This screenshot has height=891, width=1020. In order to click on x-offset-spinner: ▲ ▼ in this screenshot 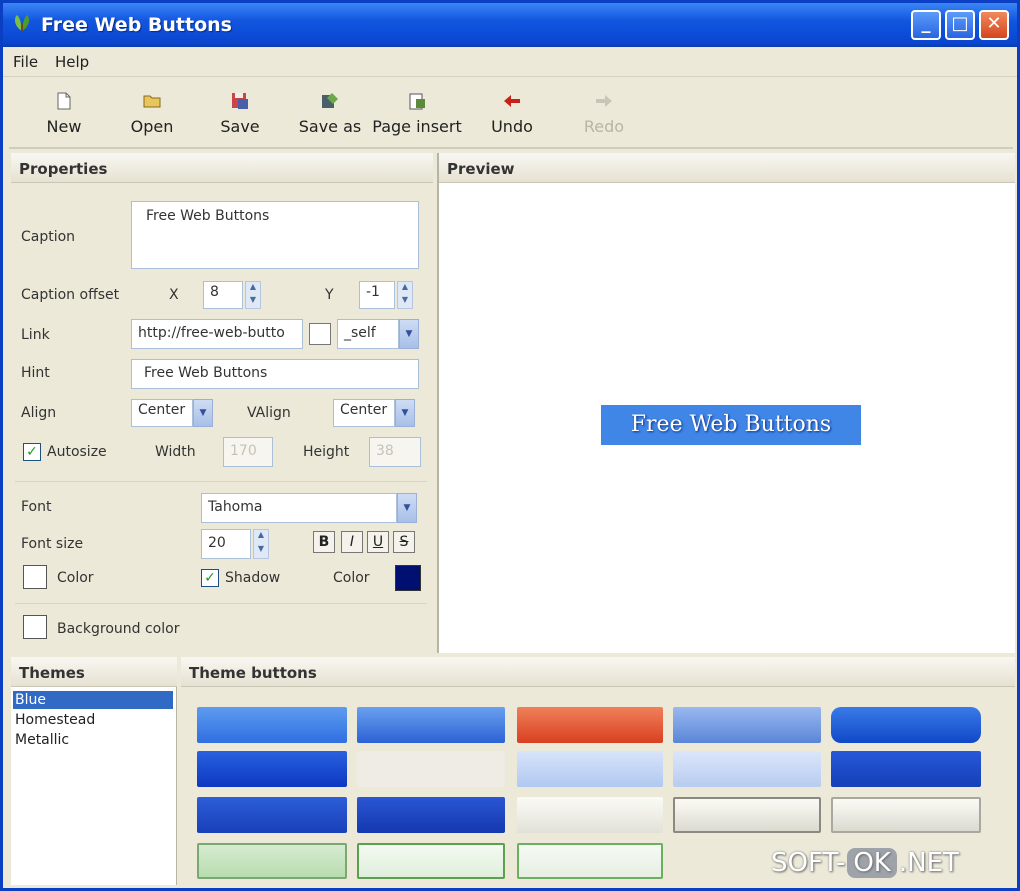, I will do `click(253, 295)`.